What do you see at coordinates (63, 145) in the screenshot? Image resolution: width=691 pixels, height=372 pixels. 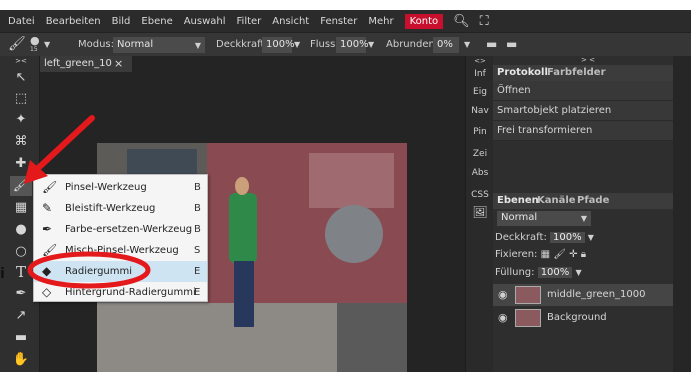 I see `annotation-arrow-shaft` at bounding box center [63, 145].